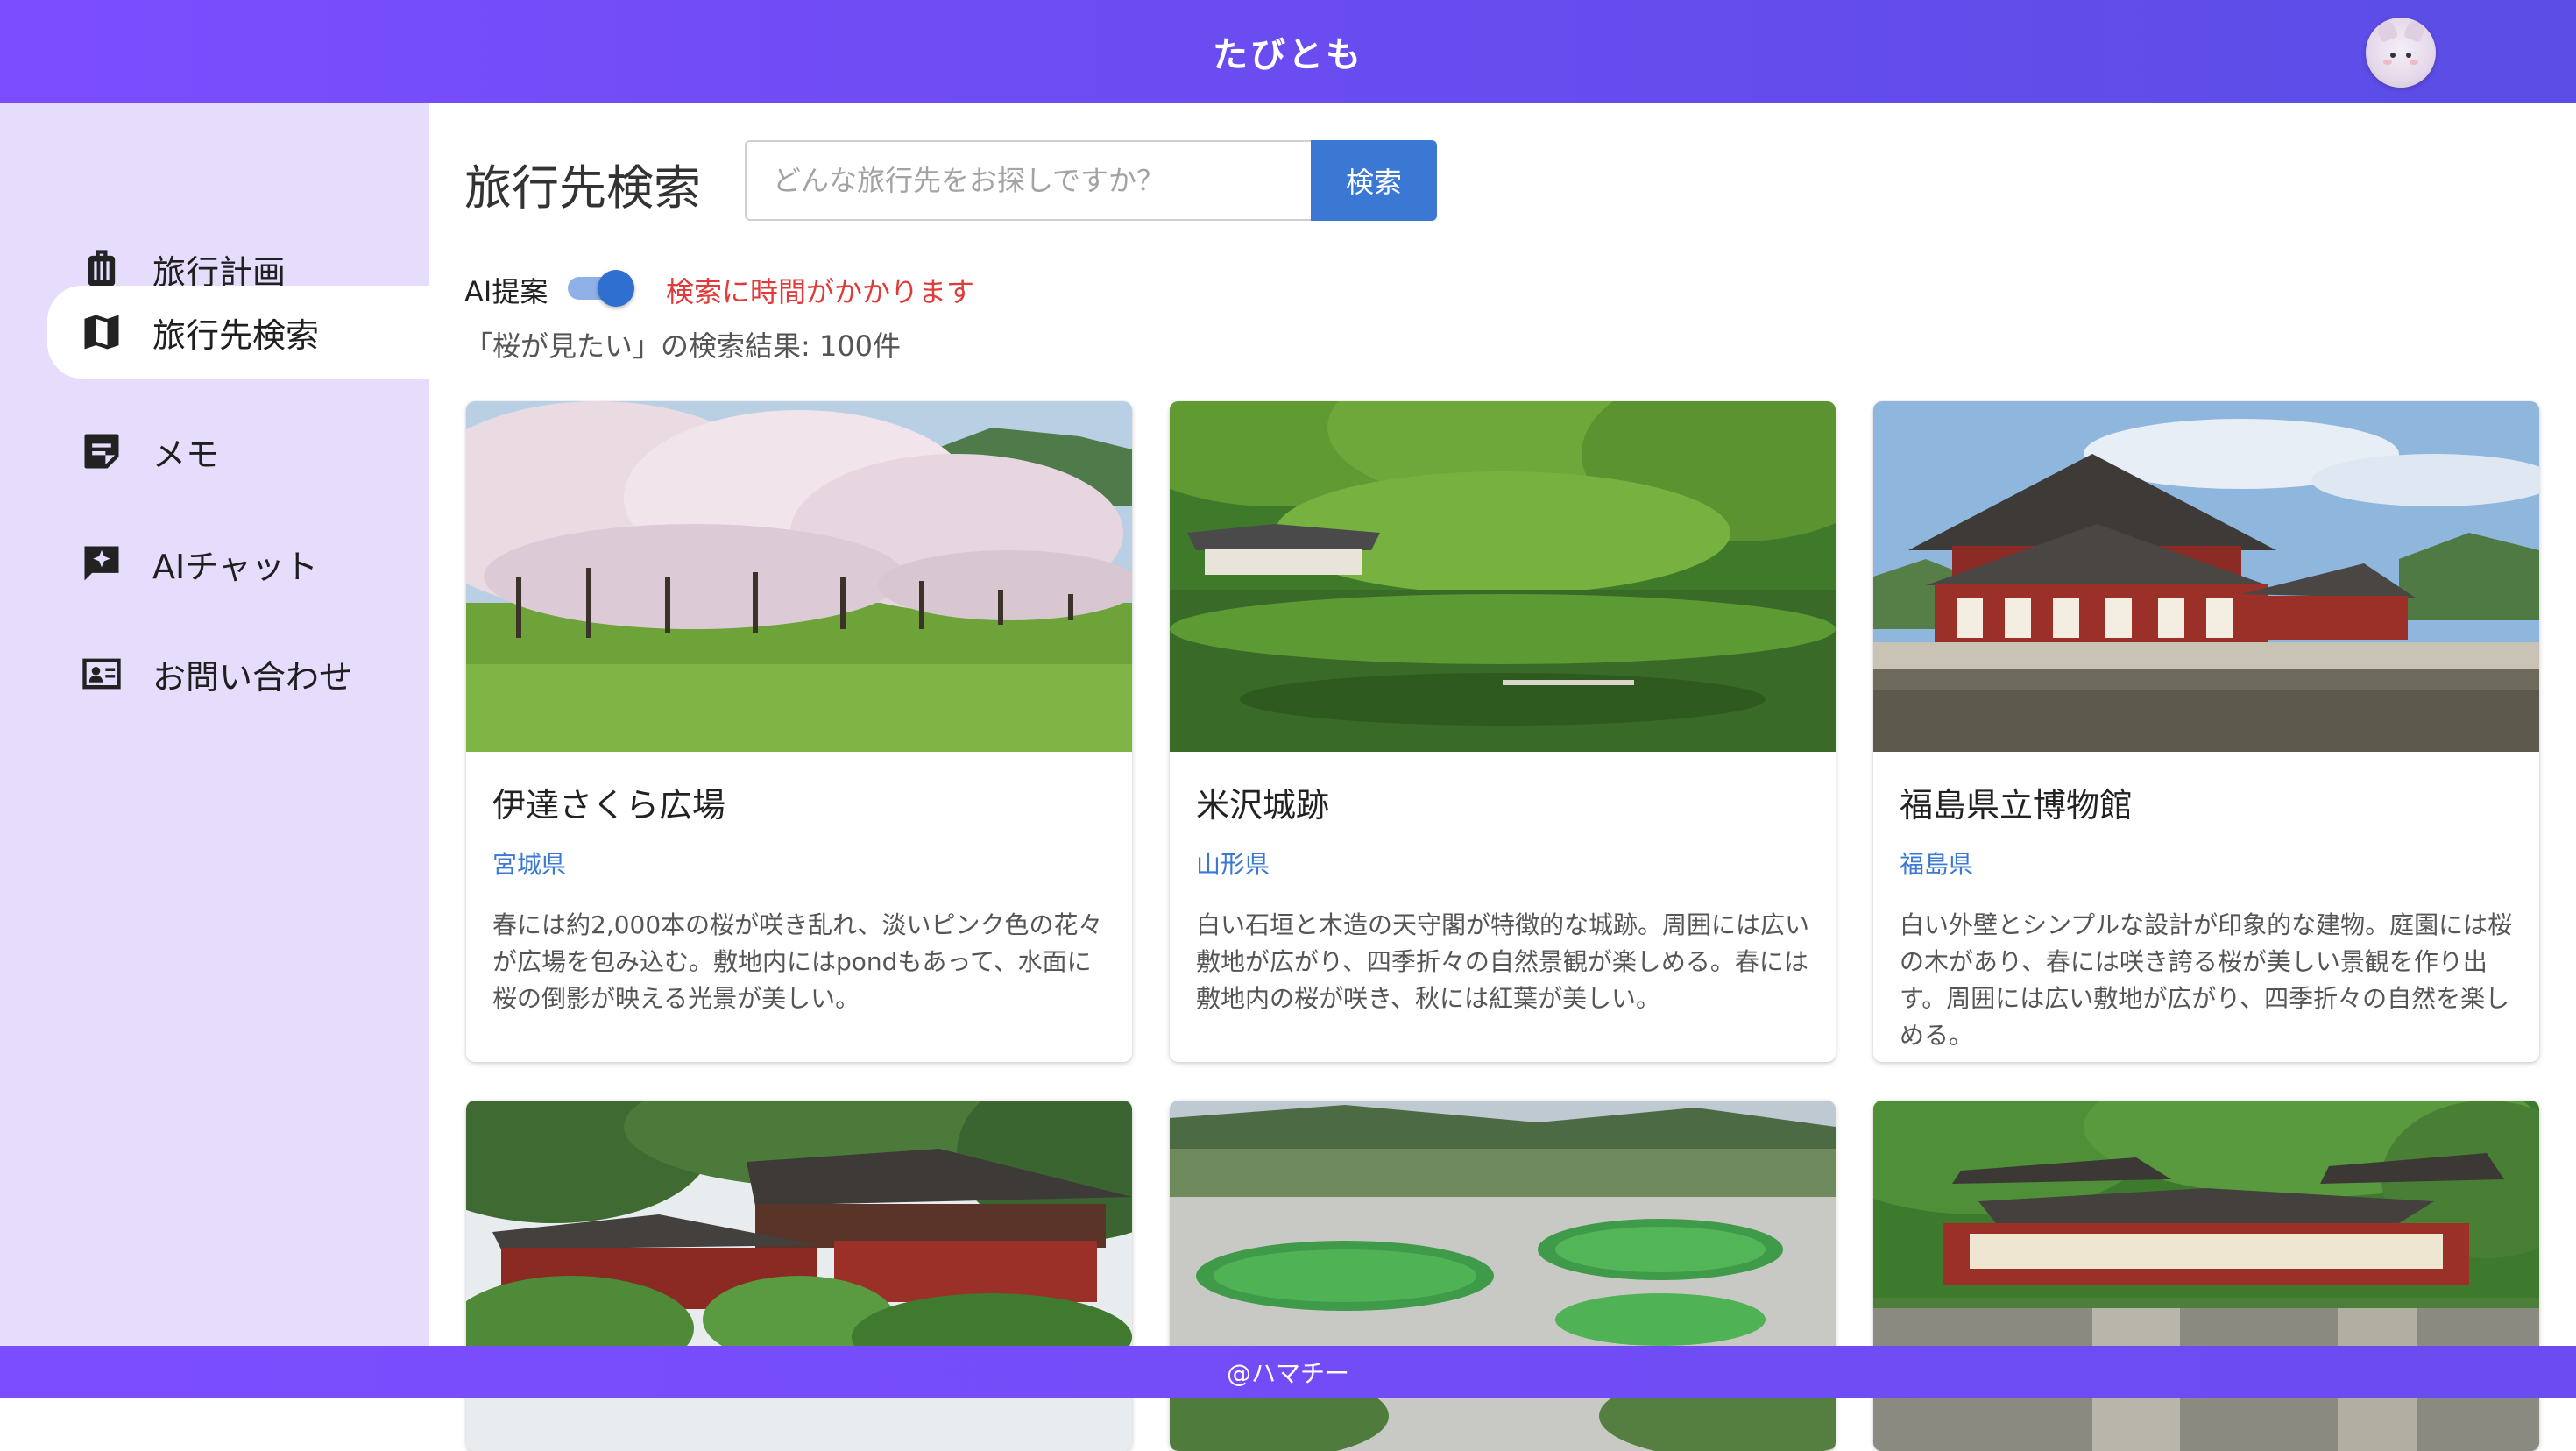  What do you see at coordinates (1028, 180) in the screenshot?
I see `search-input` at bounding box center [1028, 180].